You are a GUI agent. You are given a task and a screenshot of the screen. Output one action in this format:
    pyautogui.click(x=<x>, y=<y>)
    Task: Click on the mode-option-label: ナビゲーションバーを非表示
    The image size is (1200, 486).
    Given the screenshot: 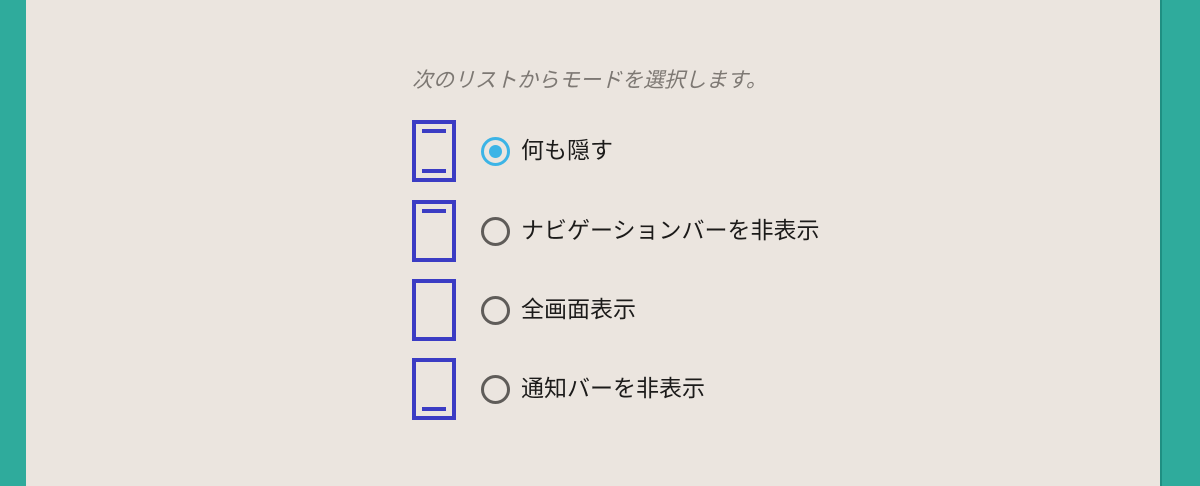 What is the action you would take?
    pyautogui.click(x=670, y=231)
    